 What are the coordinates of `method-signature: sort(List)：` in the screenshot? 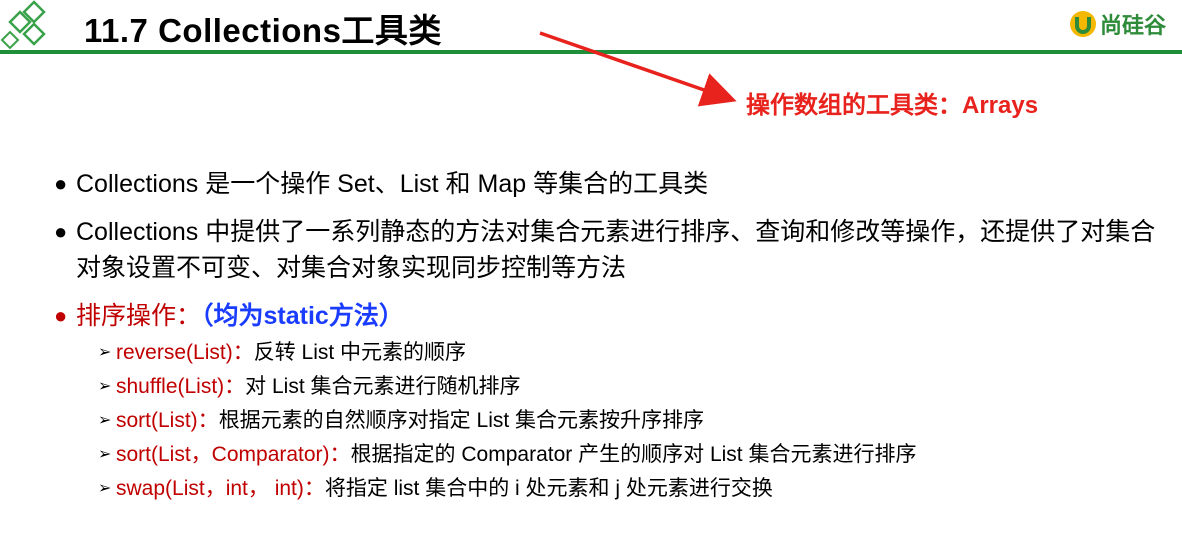 It's located at (167, 420).